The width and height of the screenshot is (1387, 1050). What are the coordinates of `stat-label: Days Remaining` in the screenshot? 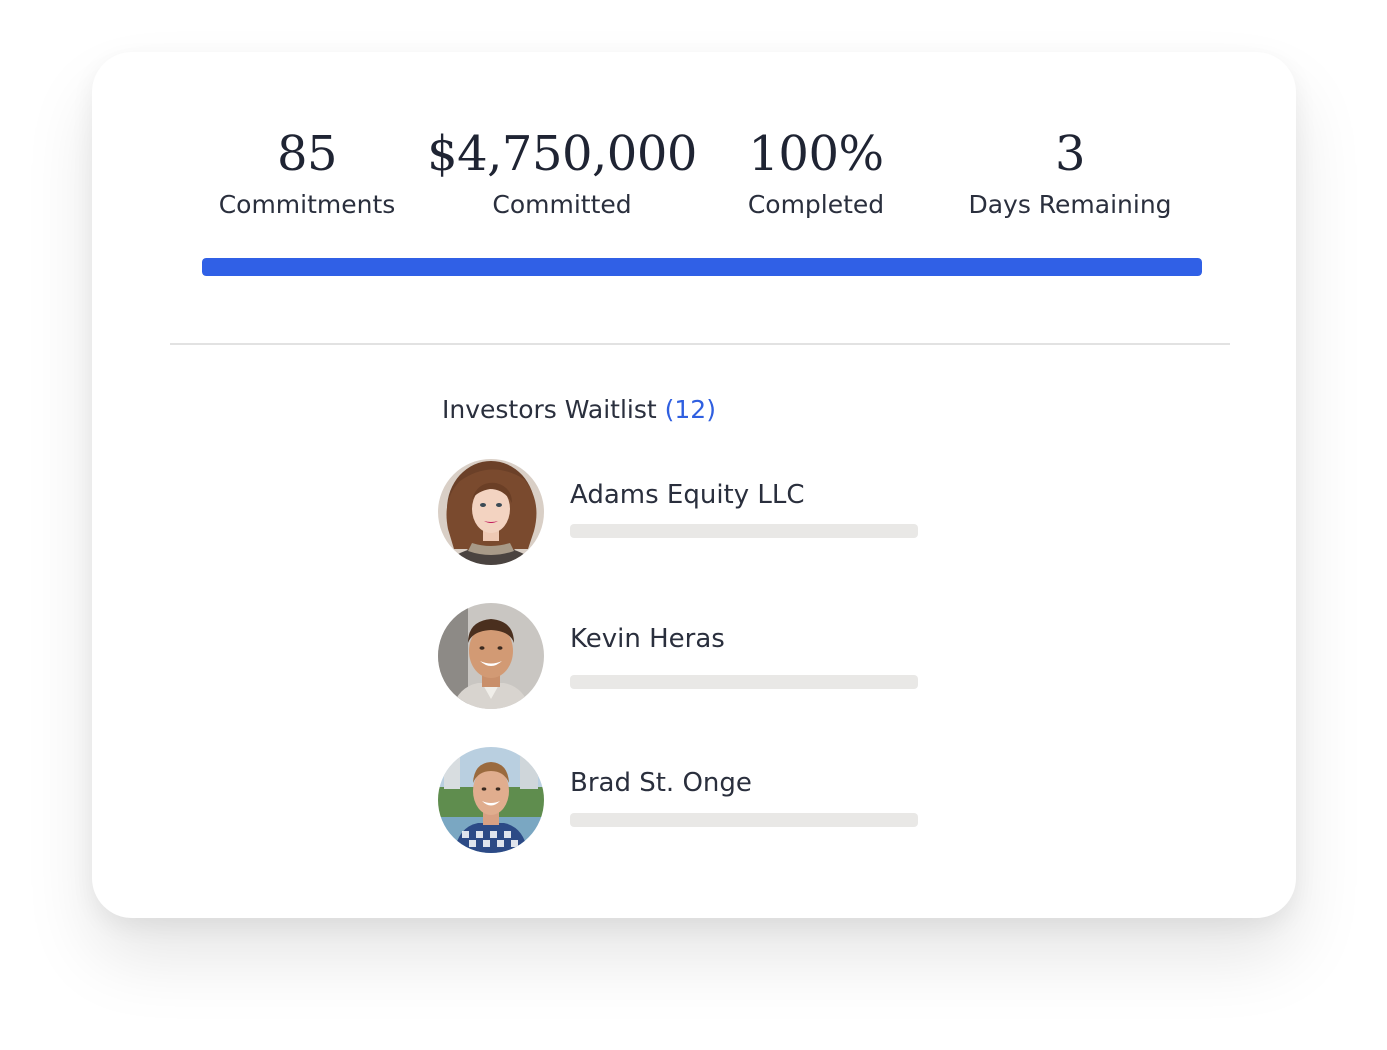 It's located at (1070, 204).